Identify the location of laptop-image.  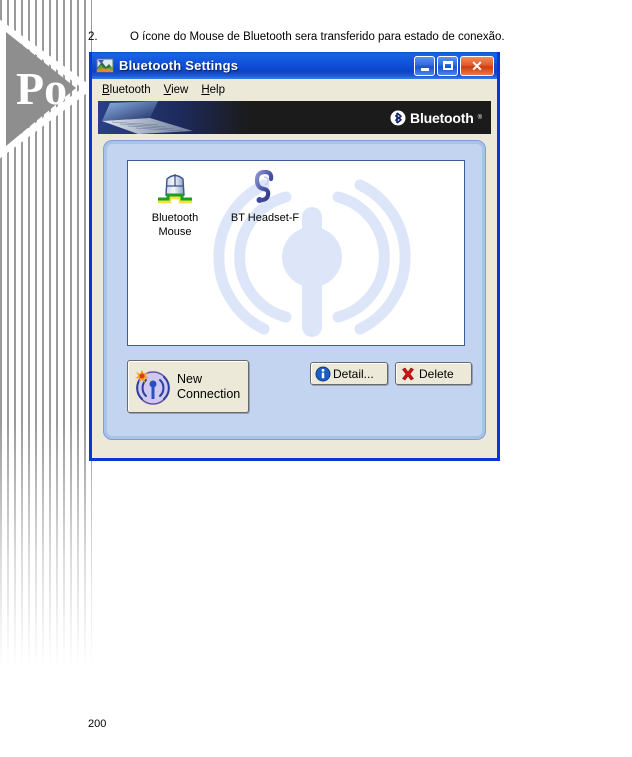
(173, 117).